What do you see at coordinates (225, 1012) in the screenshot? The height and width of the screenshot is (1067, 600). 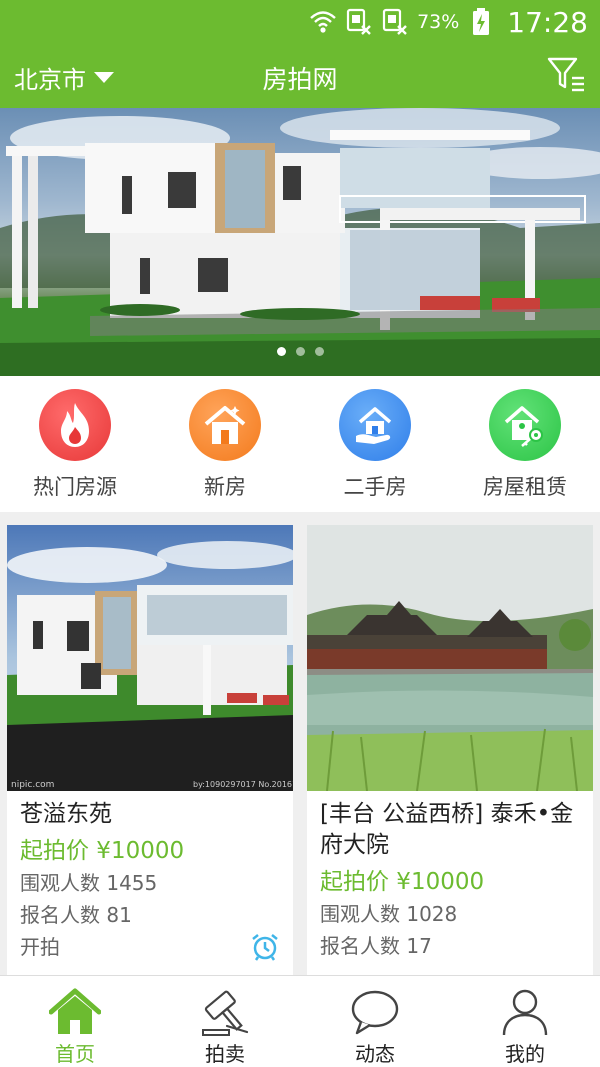 I see `gavel-icon` at bounding box center [225, 1012].